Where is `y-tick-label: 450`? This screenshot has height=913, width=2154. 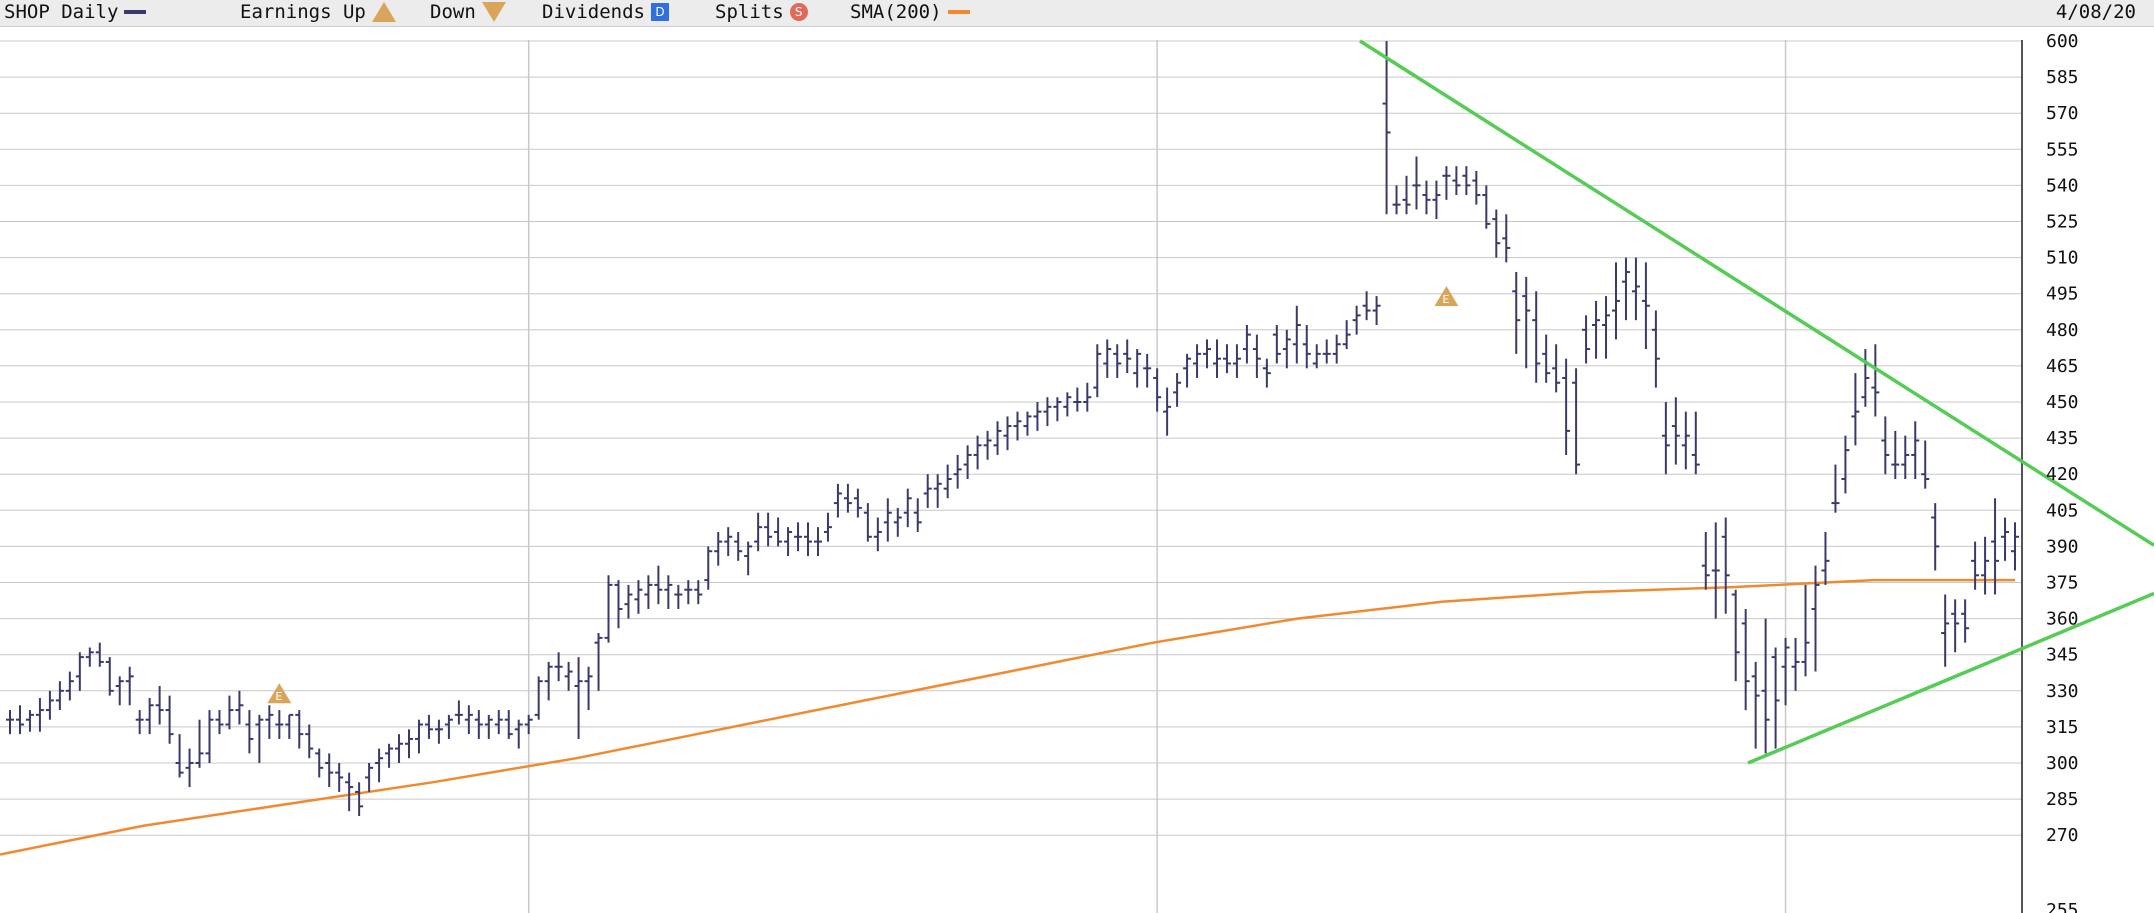
y-tick-label: 450 is located at coordinates (2062, 402).